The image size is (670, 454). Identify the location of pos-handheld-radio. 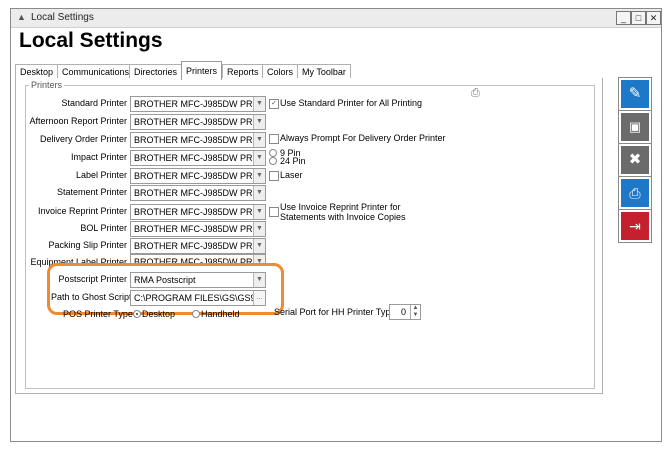
(196, 314).